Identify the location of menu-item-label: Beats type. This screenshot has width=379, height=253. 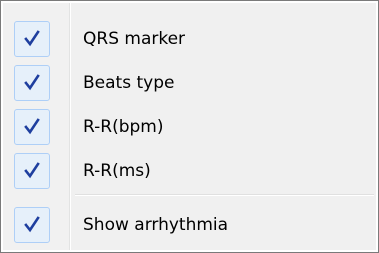
(129, 83).